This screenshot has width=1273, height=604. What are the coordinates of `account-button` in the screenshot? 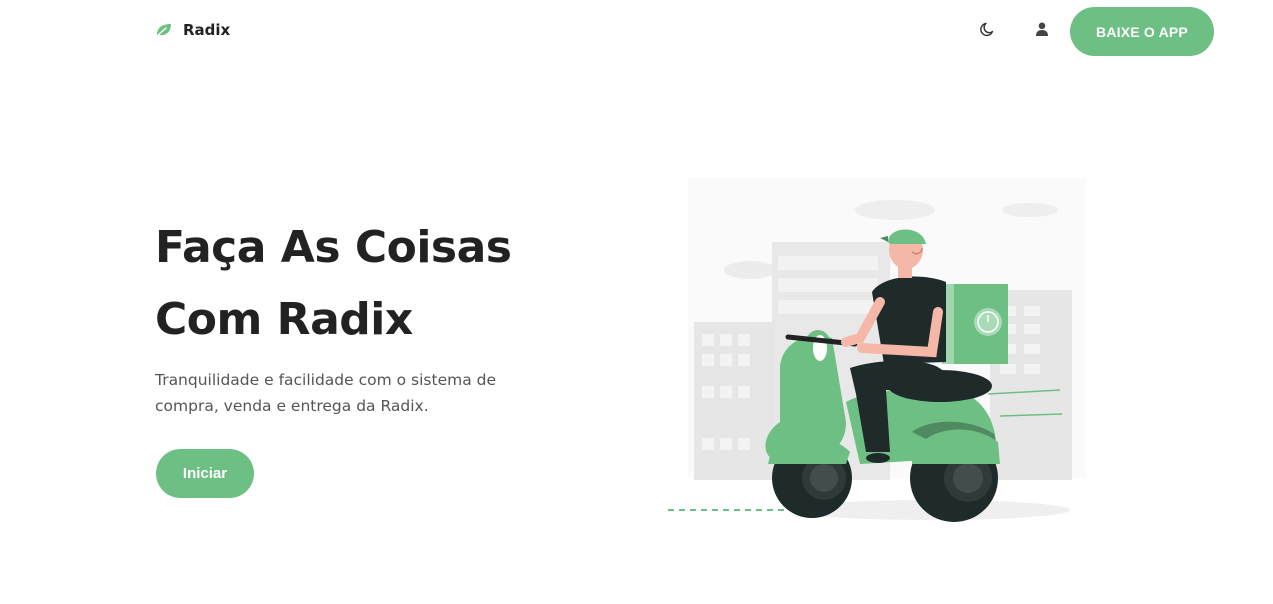 It's located at (1042, 31).